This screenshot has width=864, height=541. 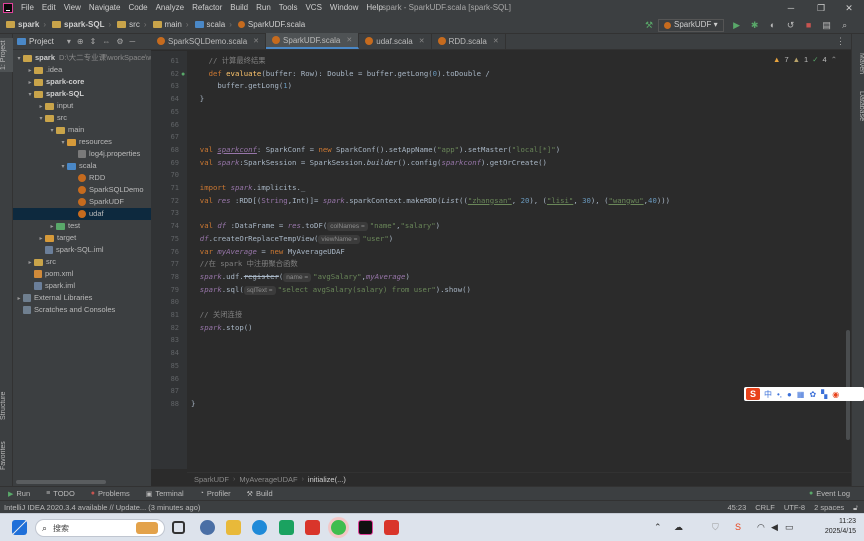 What do you see at coordinates (391, 527) in the screenshot?
I see `wps-writer-icon` at bounding box center [391, 527].